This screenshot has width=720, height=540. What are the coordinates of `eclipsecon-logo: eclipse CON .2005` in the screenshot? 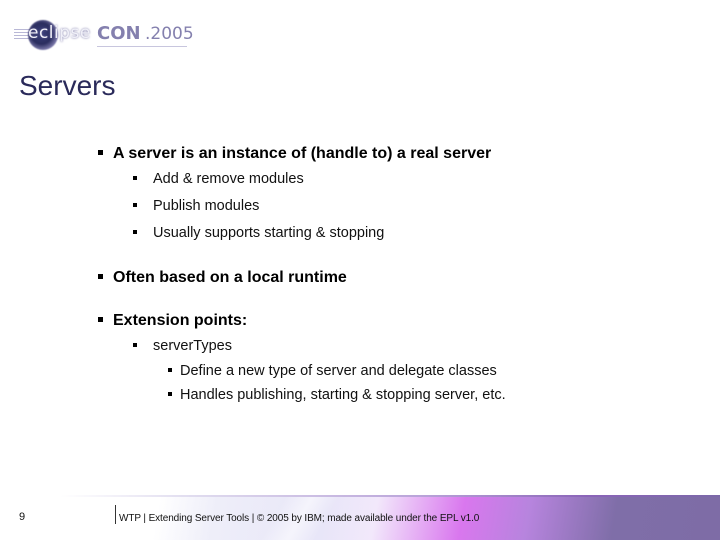 It's located at (102, 35).